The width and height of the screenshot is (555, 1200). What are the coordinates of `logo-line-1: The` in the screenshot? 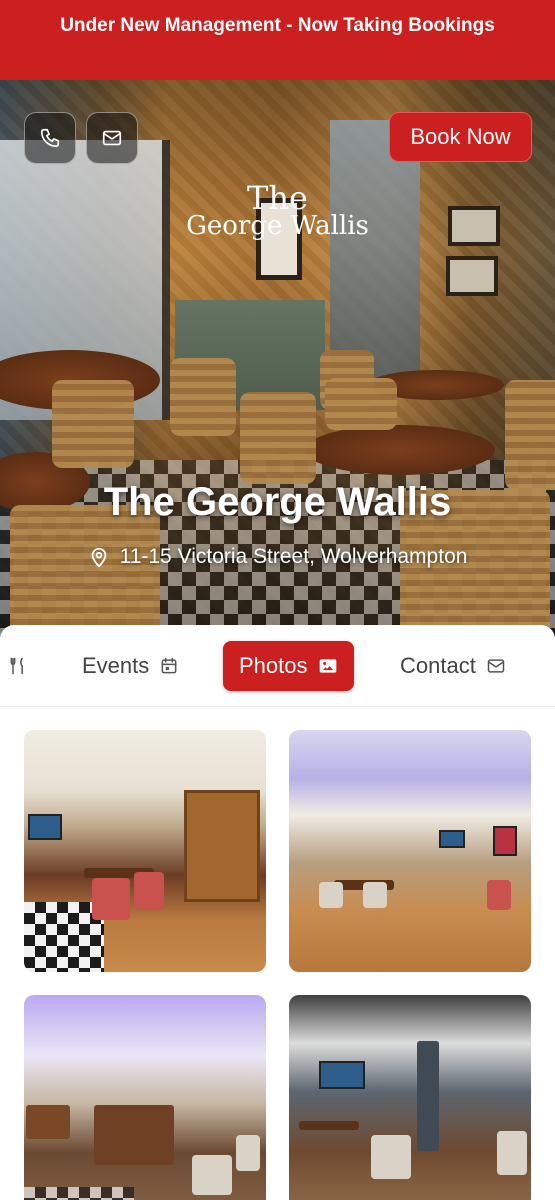 It's located at (277, 198).